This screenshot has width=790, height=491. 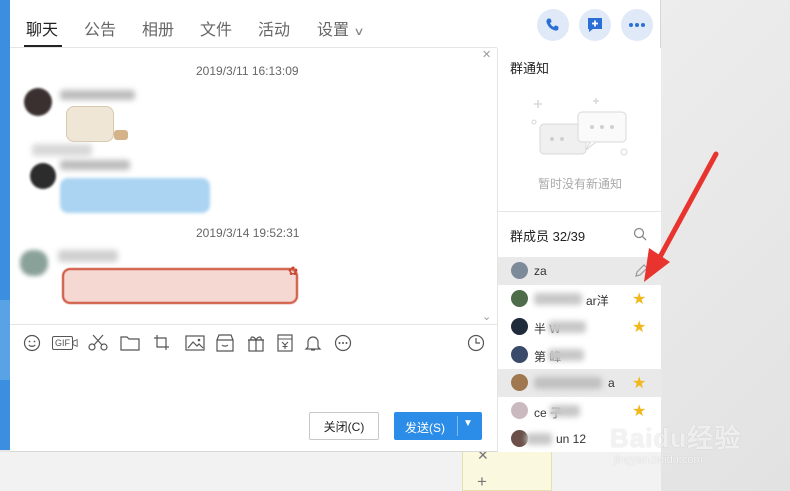 What do you see at coordinates (579, 184) in the screenshot?
I see `empty-notice-text: 暂时没有新通知` at bounding box center [579, 184].